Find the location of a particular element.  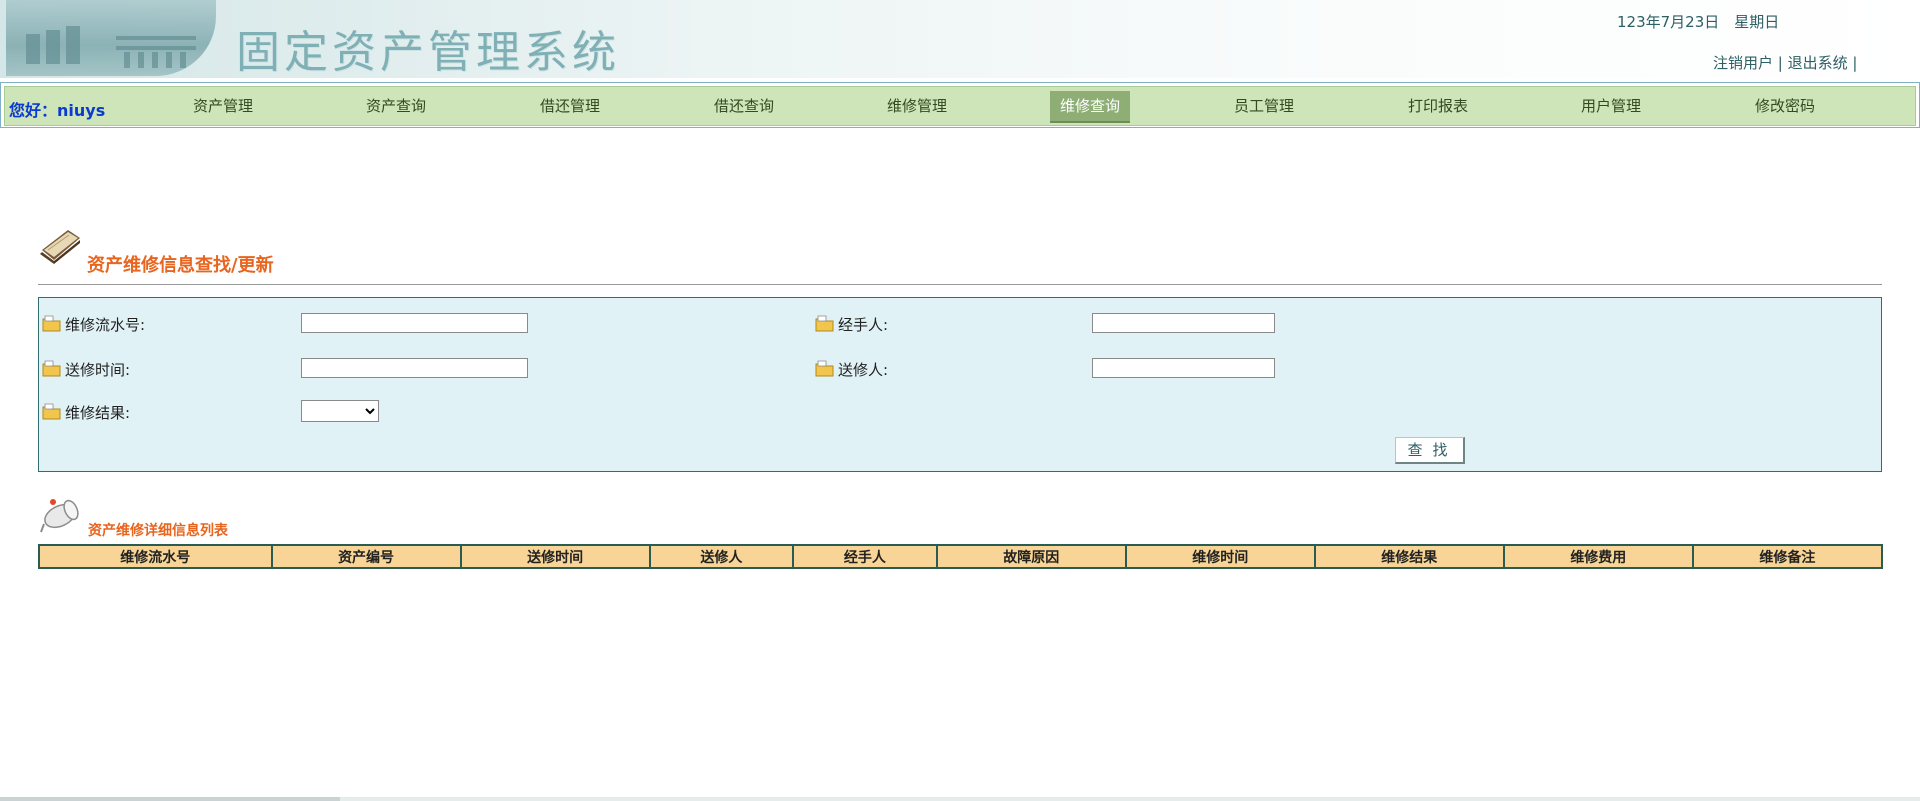

col-repair-time: 维修时间 is located at coordinates (1220, 556).